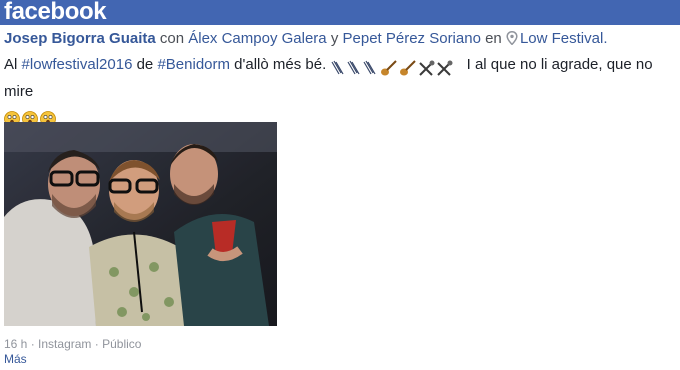 The image size is (680, 370). What do you see at coordinates (193, 64) in the screenshot?
I see `hashtag-benidorm: #Benidorm` at bounding box center [193, 64].